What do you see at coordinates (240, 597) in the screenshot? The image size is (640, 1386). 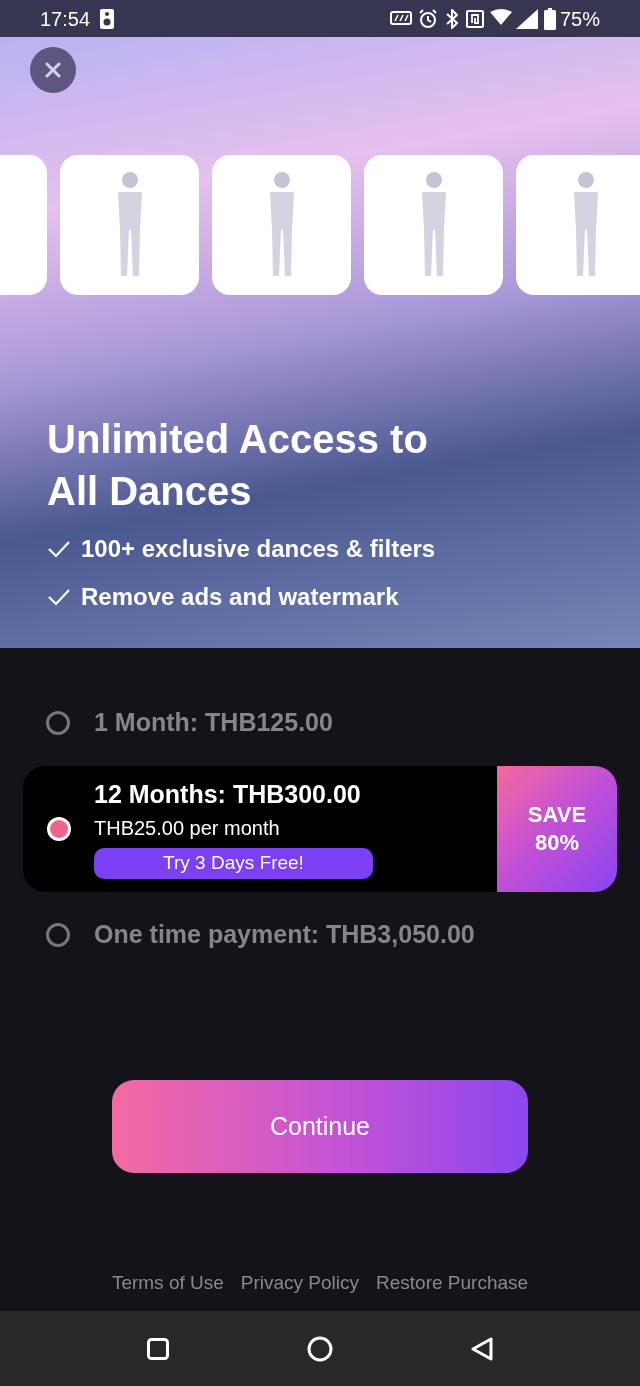 I see `feature-text: Remove ads and watermark` at bounding box center [240, 597].